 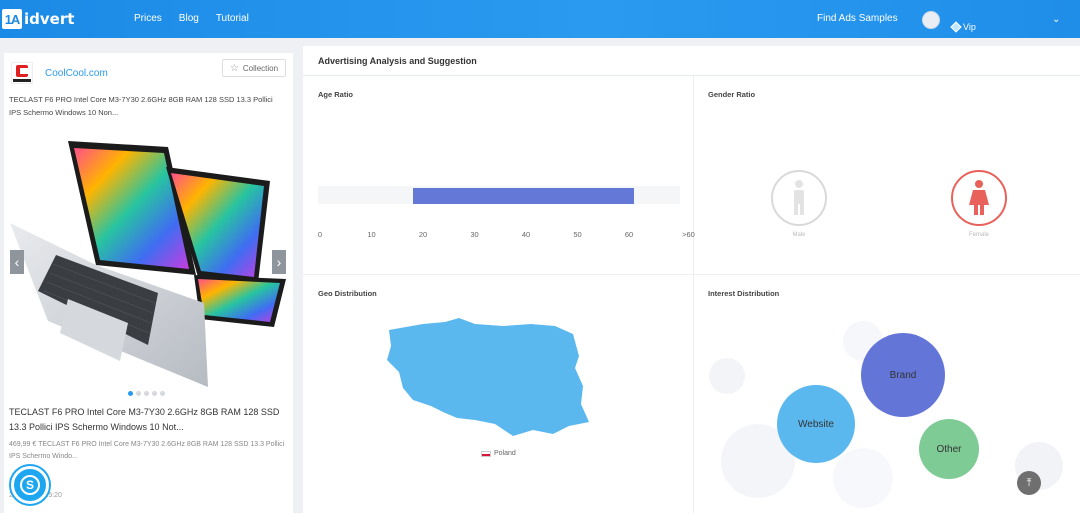 I want to click on avatar, so click(x=931, y=20).